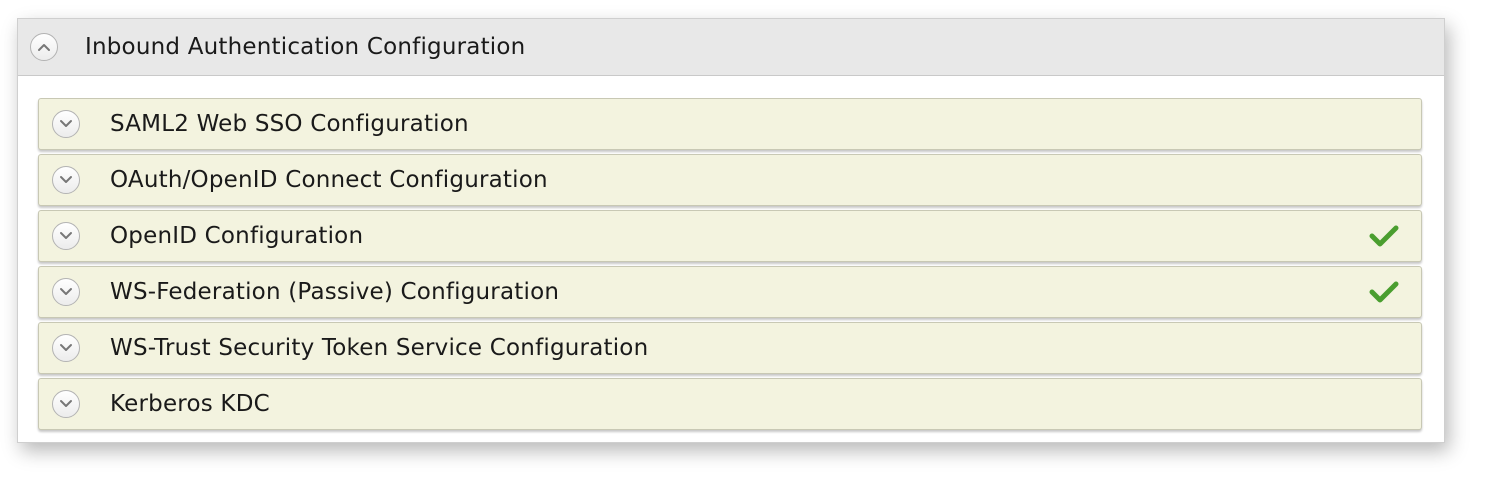  I want to click on inbound-auth-panel-header: Inbound Authentication Configuration, so click(731, 47).